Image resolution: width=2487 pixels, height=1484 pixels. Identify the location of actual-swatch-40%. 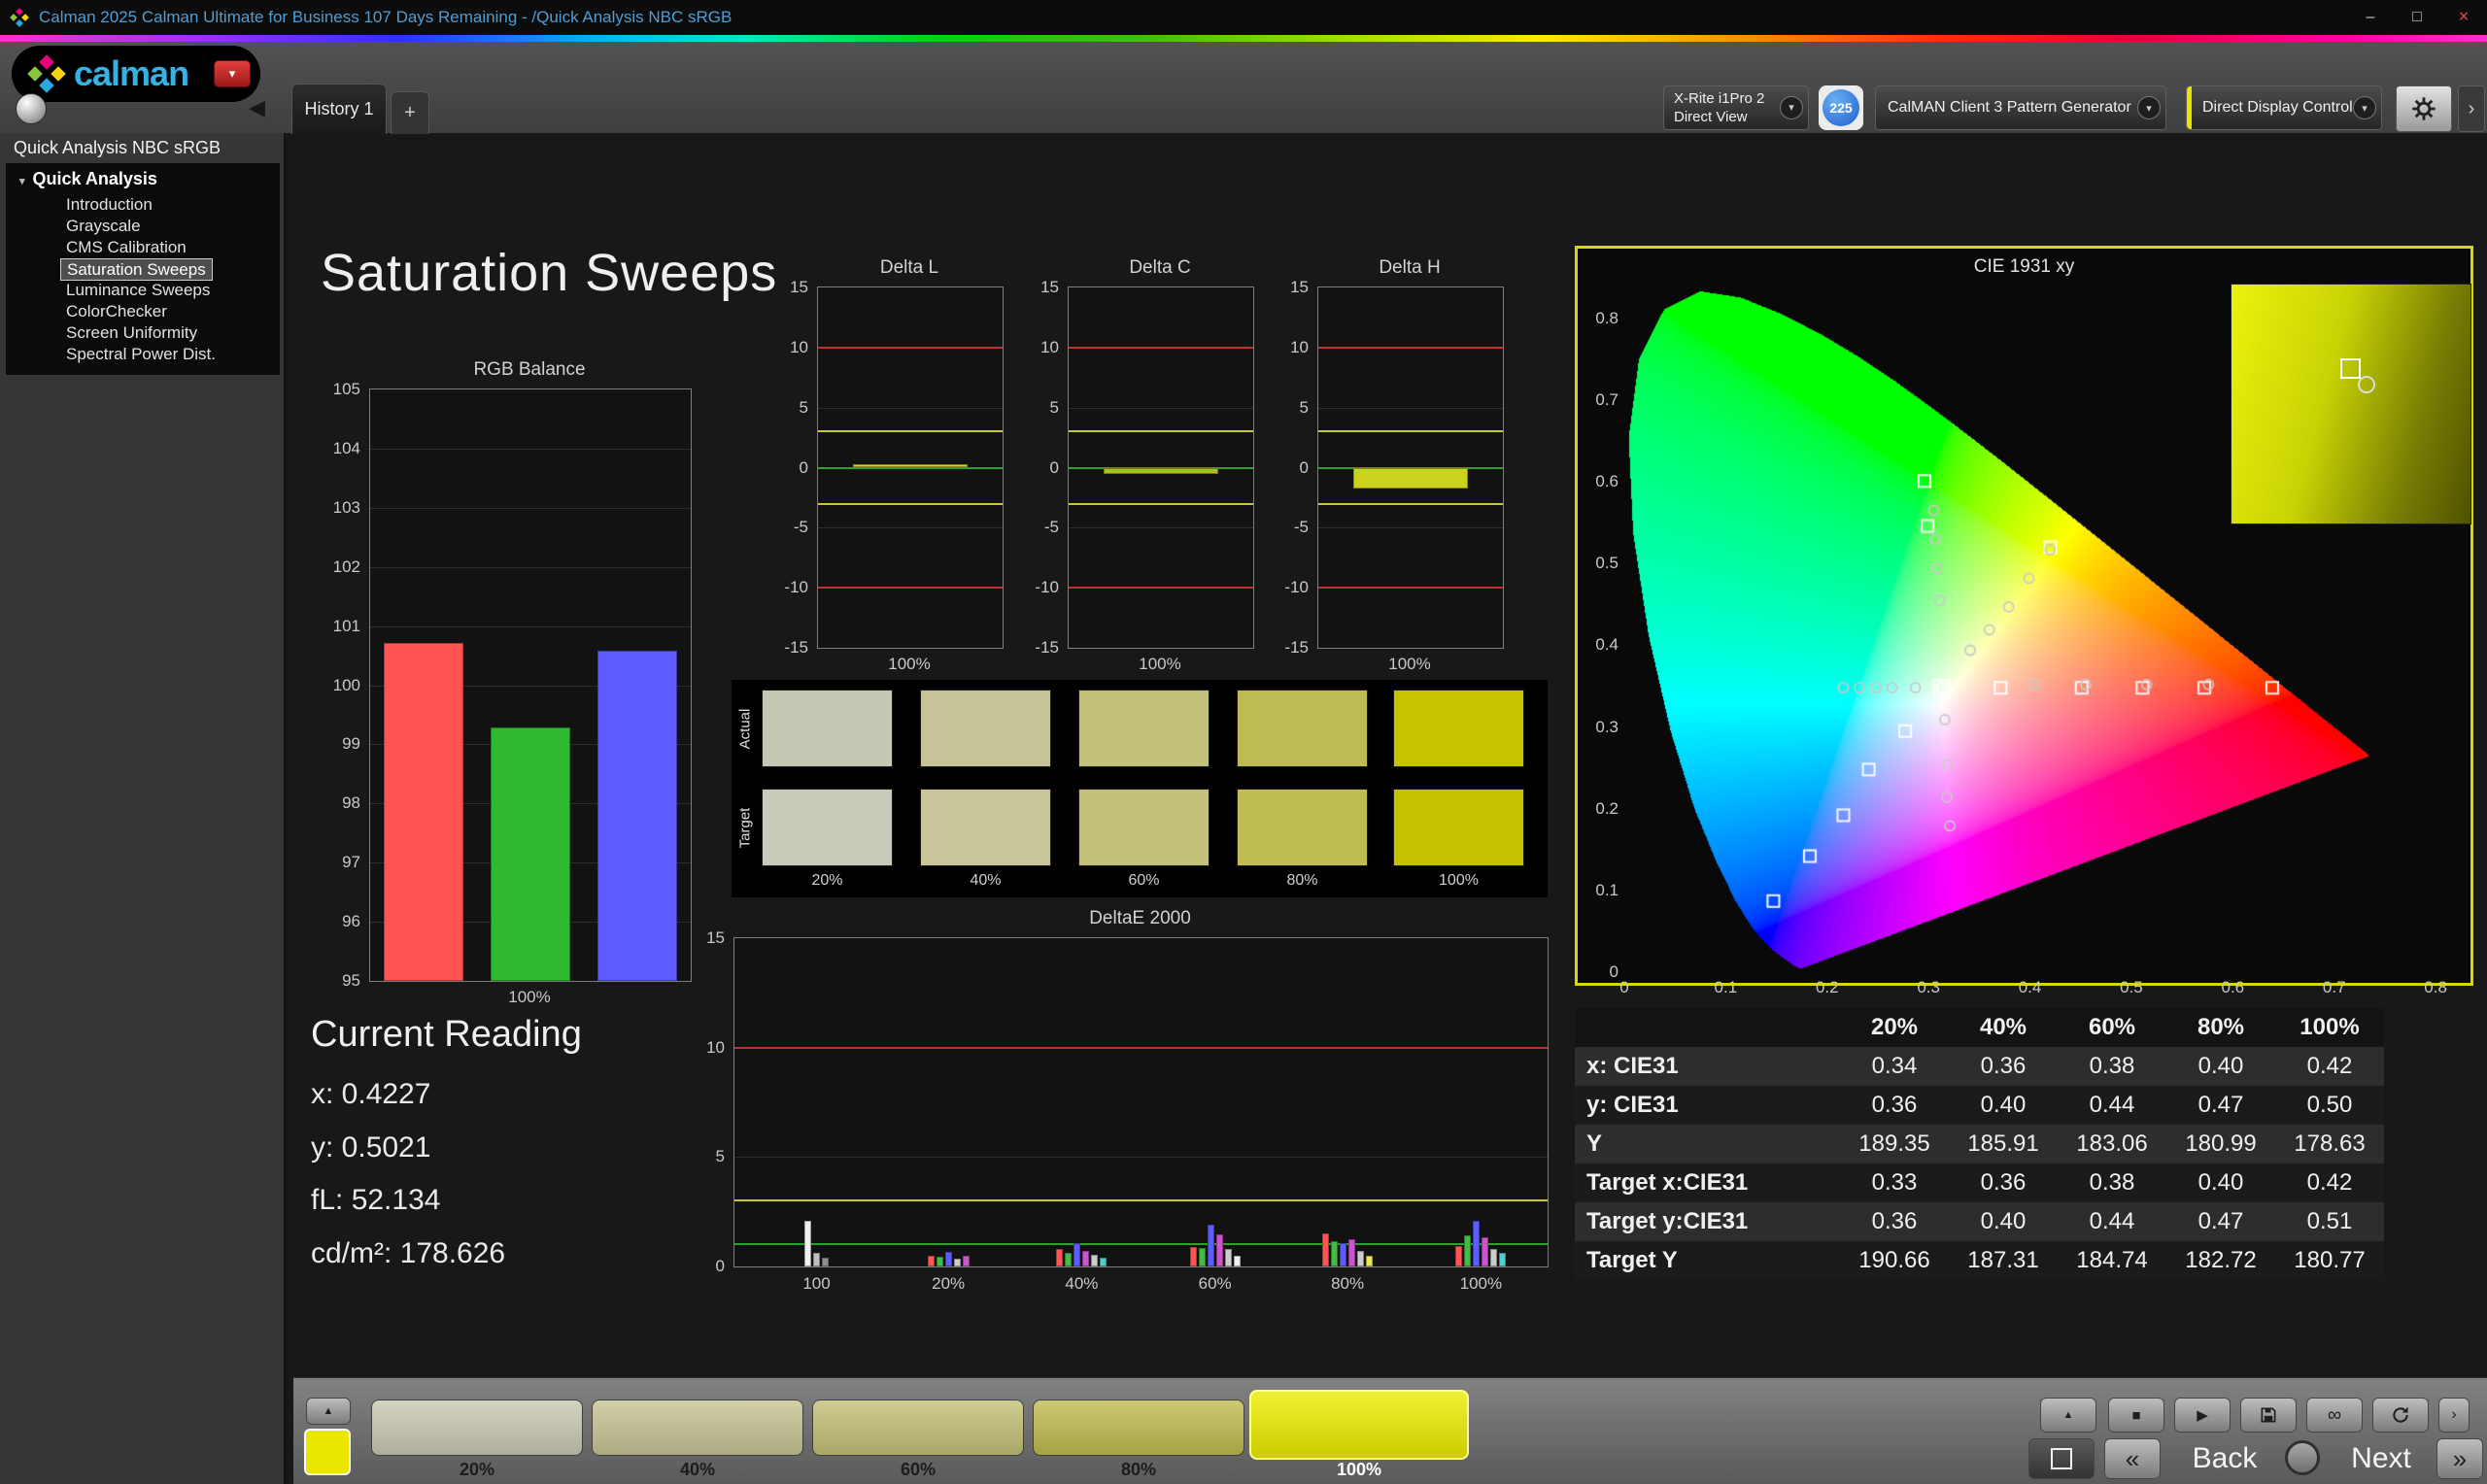
(985, 728).